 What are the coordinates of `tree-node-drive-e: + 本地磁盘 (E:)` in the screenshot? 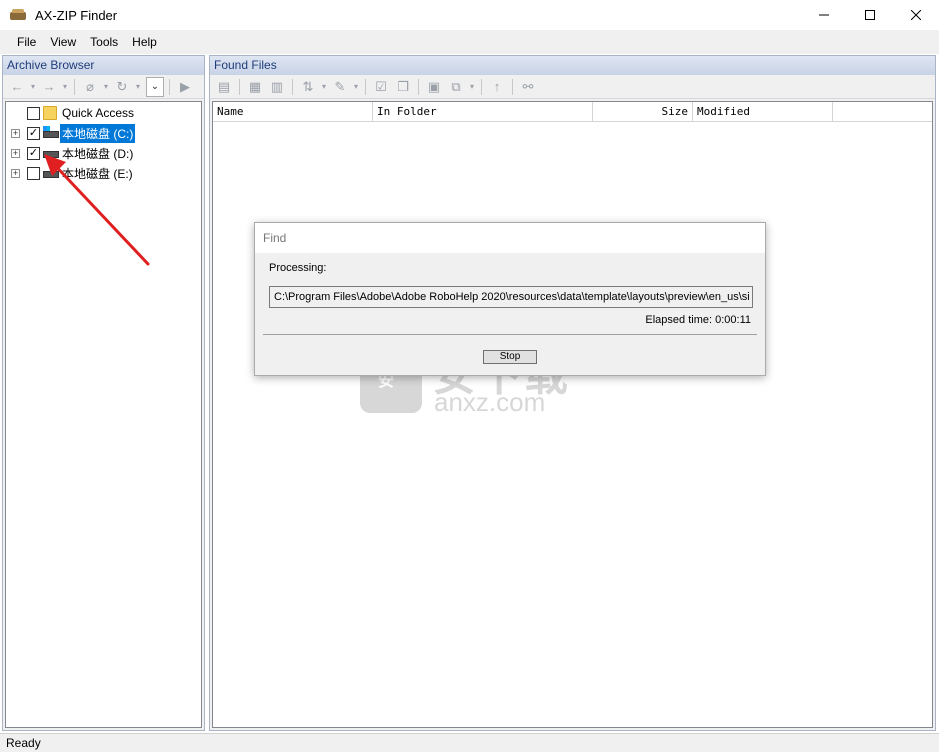 It's located at (70, 173).